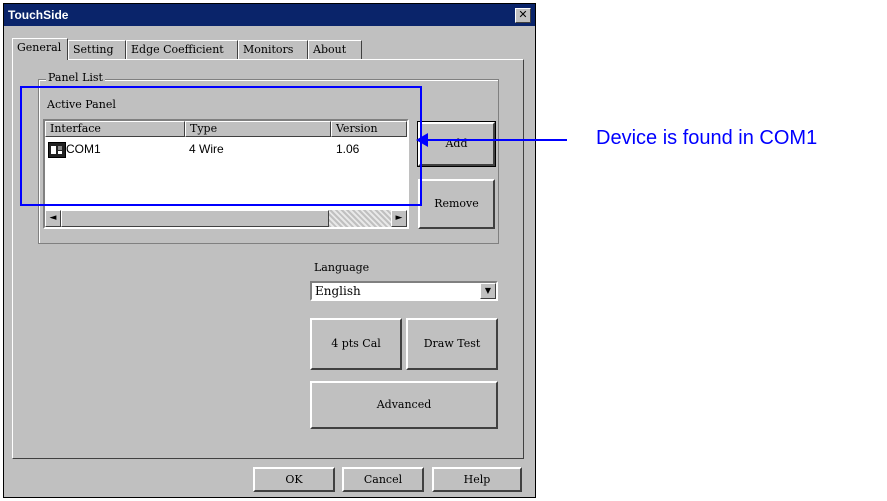 The height and width of the screenshot is (501, 887). What do you see at coordinates (195, 218) in the screenshot?
I see `scroll-thumb` at bounding box center [195, 218].